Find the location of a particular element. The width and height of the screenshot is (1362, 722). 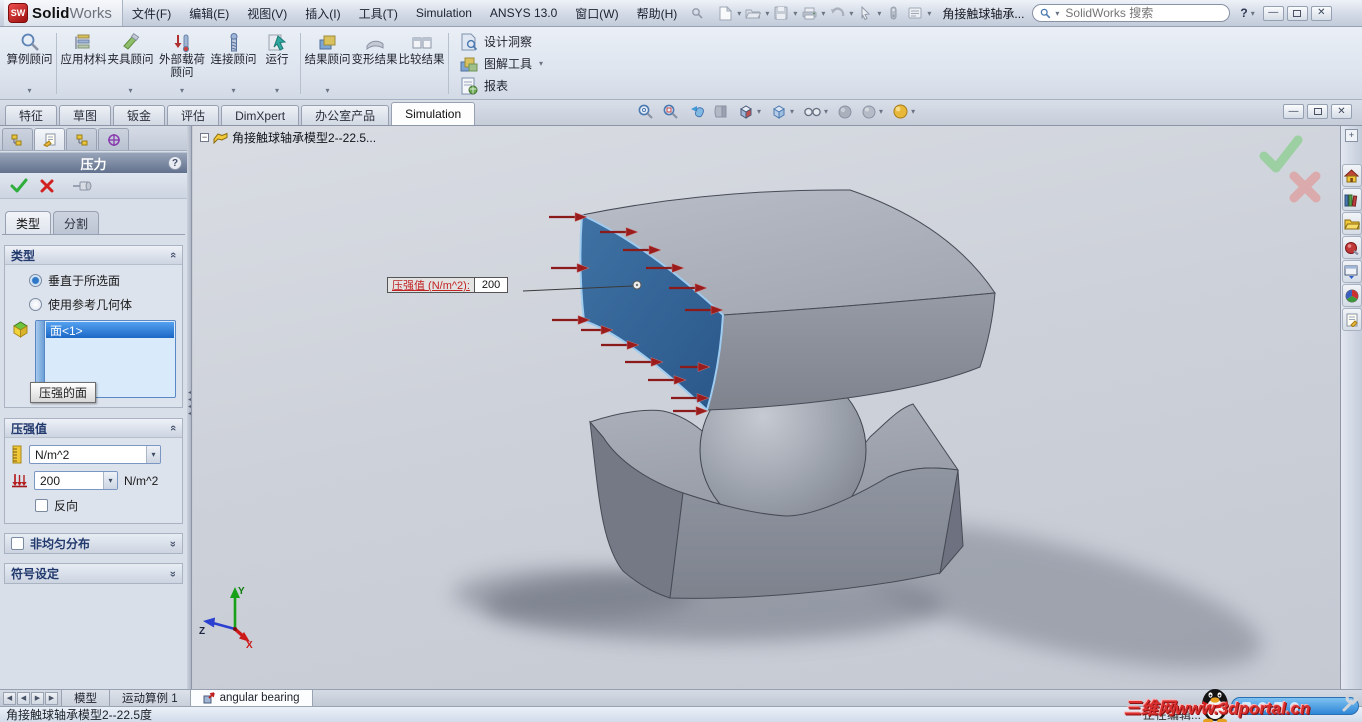

new-document-button is located at coordinates (725, 13).